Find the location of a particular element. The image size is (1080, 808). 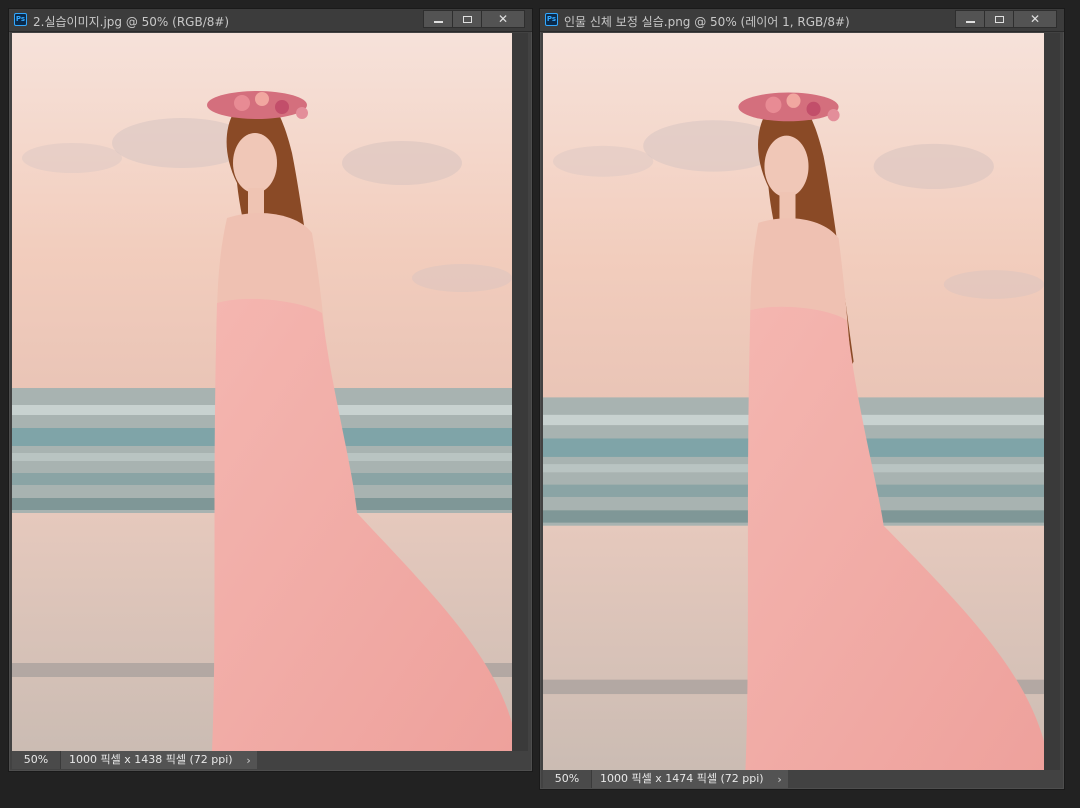

document-size-info: 1000 픽셀 x 1438 픽셀 (72 ppi) is located at coordinates (151, 759).